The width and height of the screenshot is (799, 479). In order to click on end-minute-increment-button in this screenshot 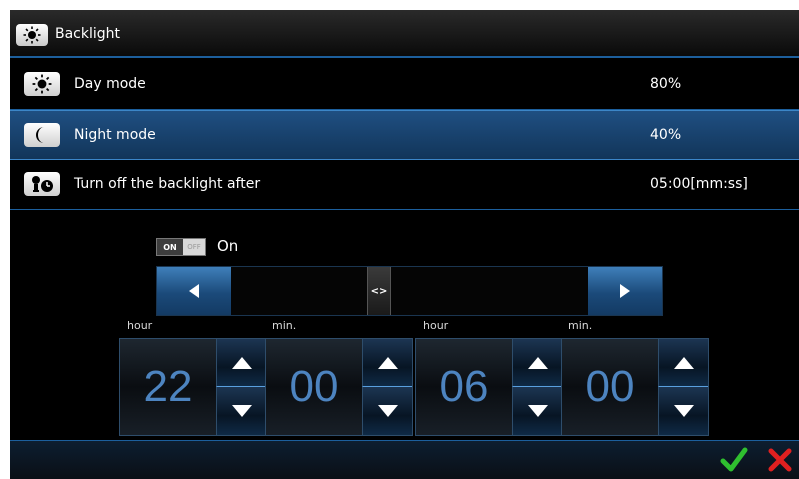, I will do `click(683, 363)`.